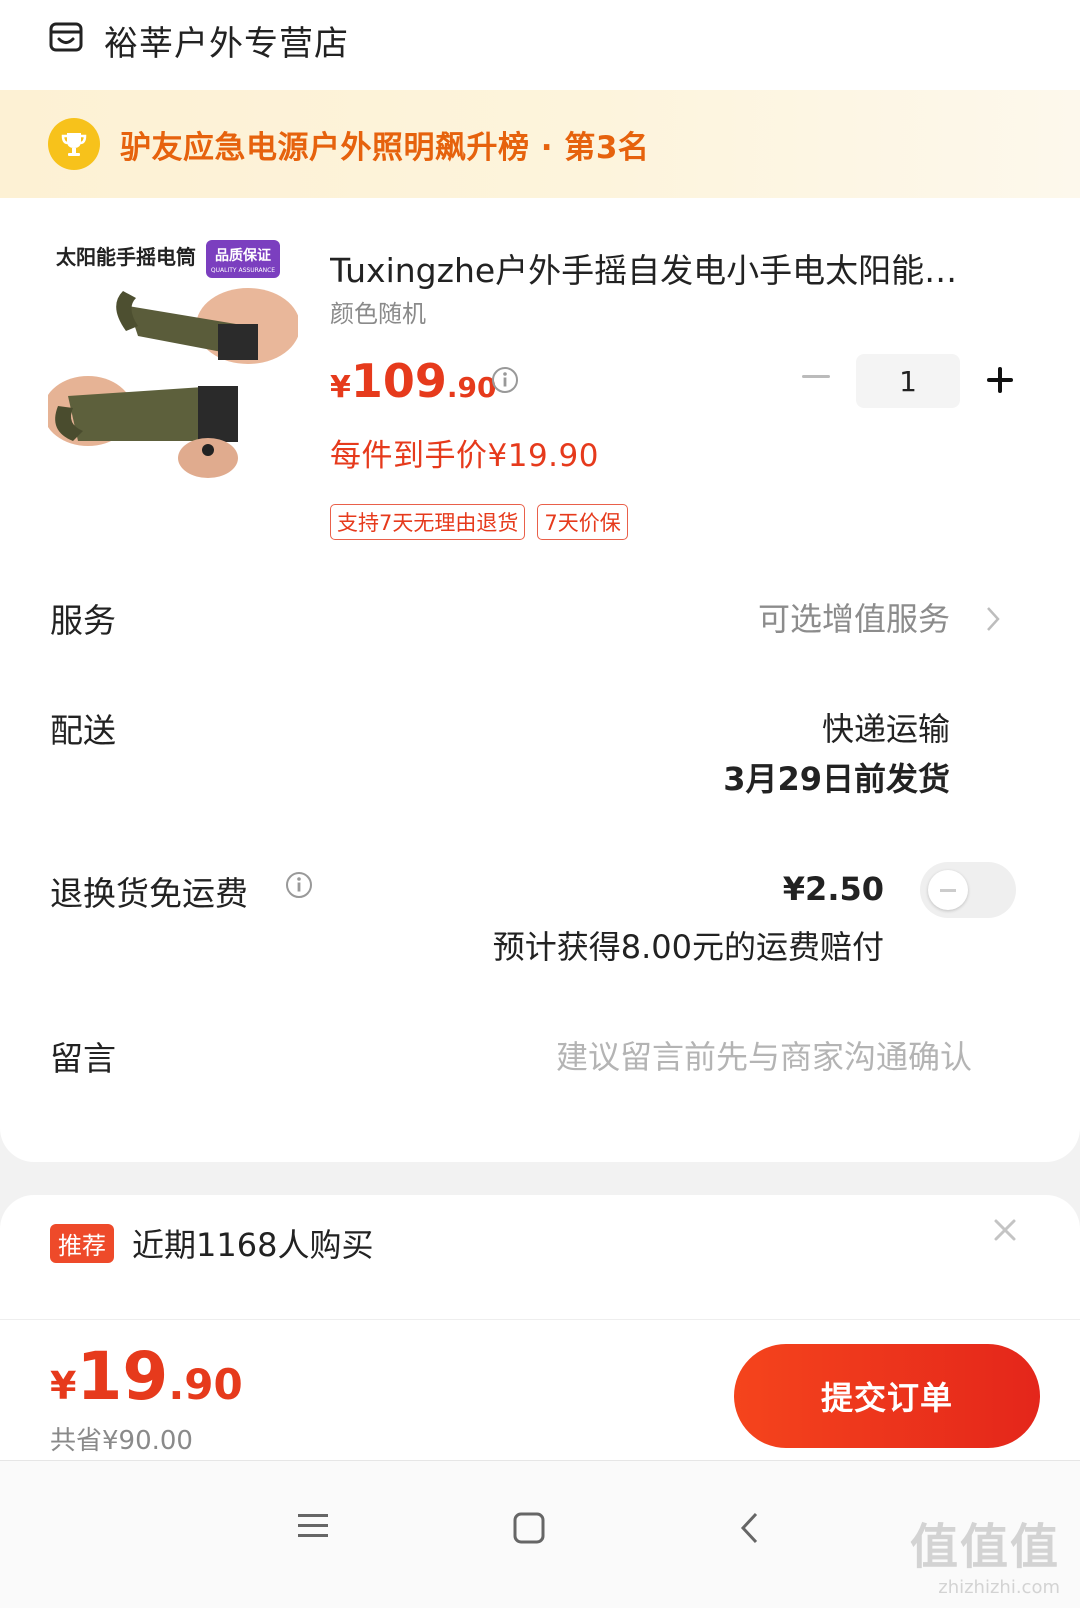  I want to click on quantity-decrease-button, so click(816, 376).